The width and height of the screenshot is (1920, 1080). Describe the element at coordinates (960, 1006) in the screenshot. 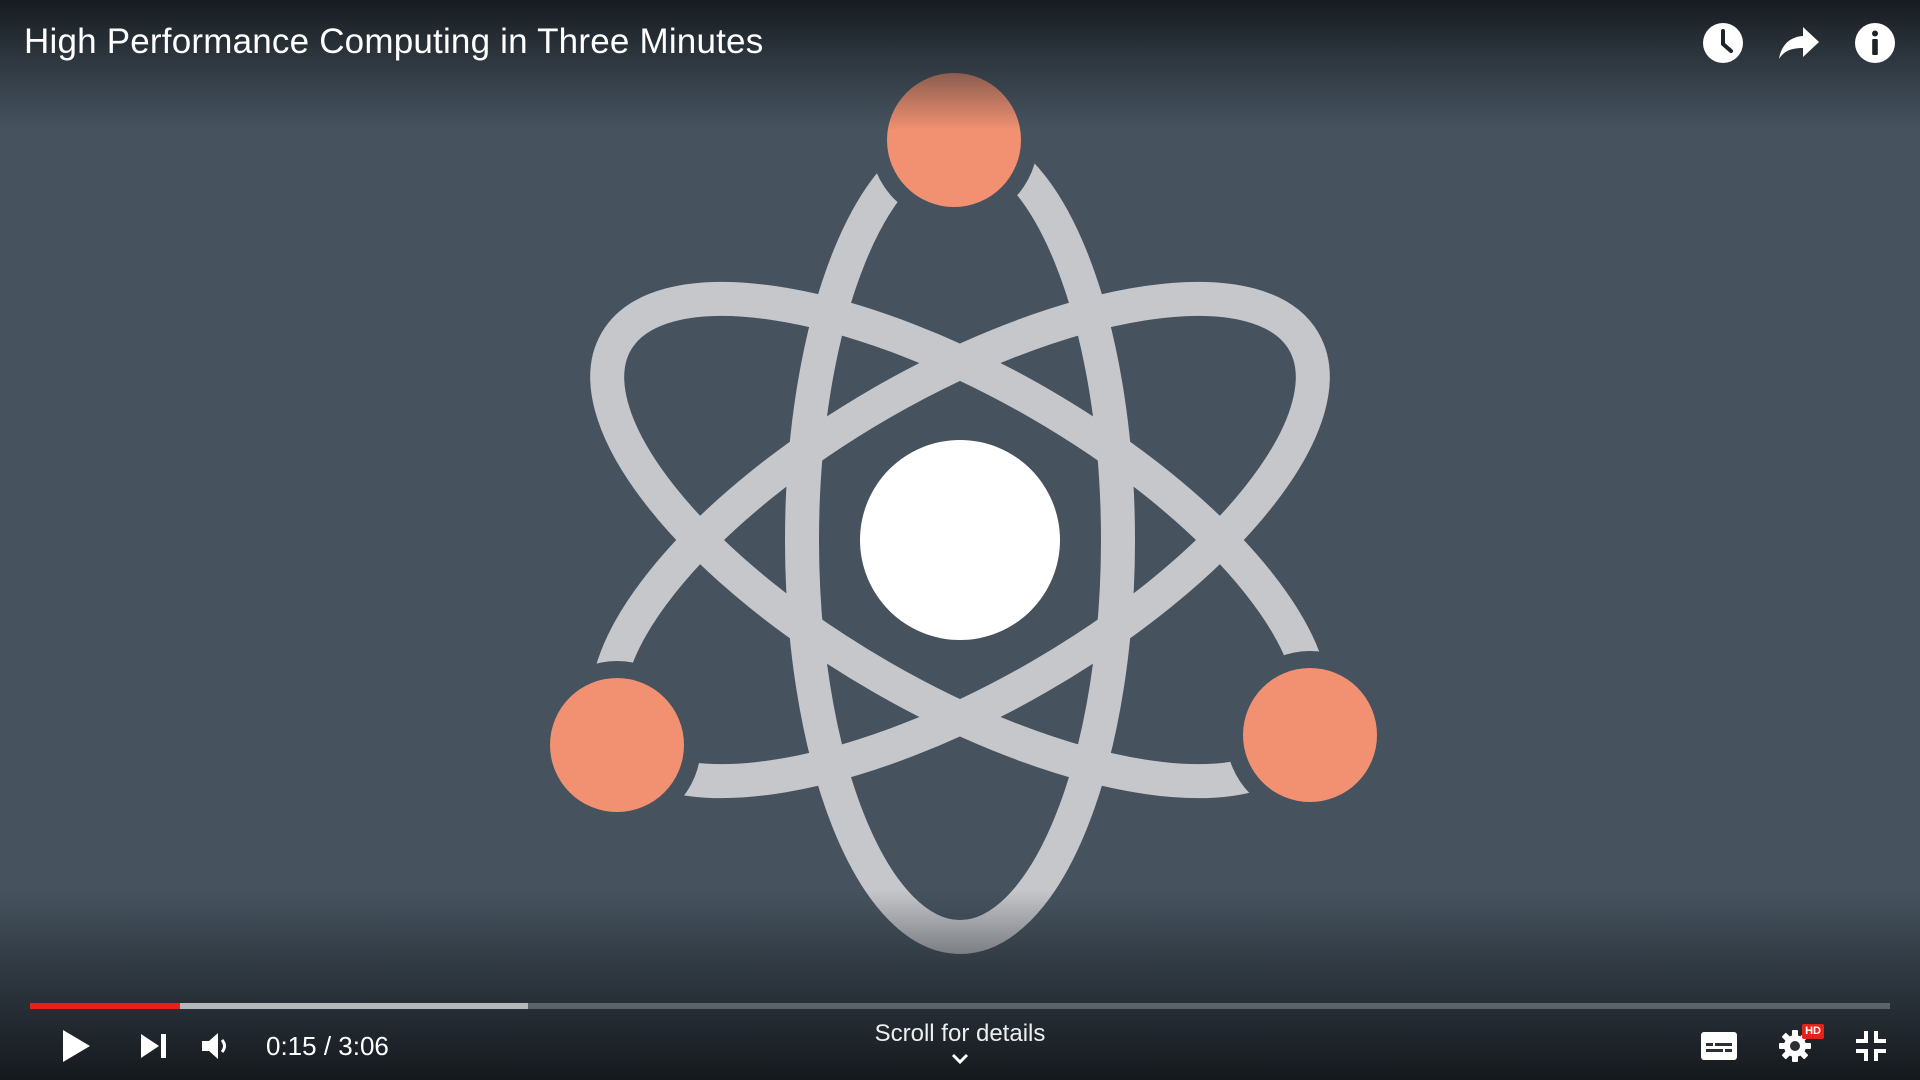

I see `progress-bar` at that location.